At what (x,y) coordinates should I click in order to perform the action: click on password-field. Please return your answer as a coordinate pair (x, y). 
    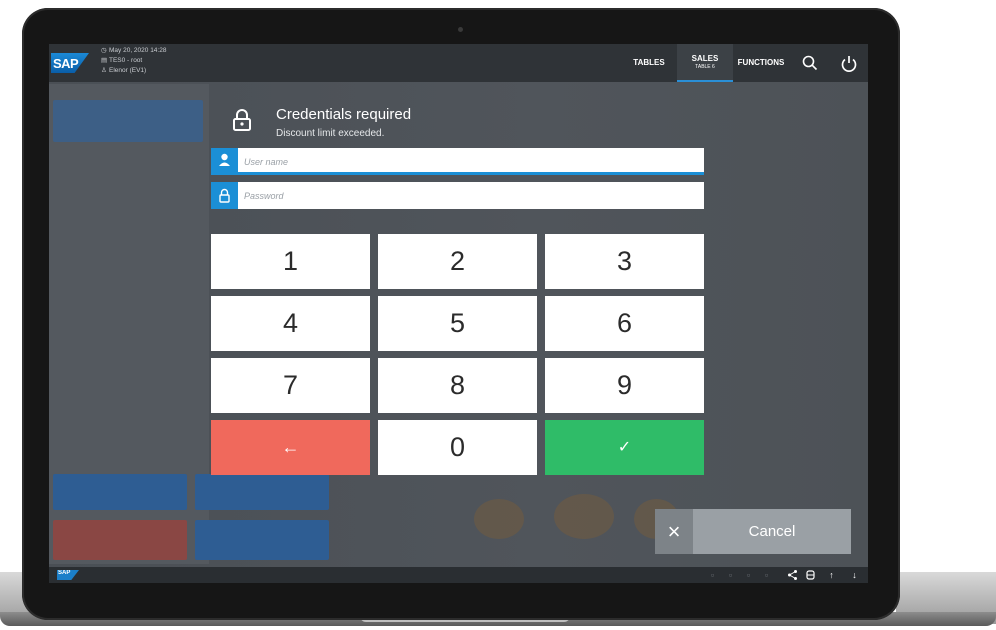
    Looking at the image, I should click on (457, 195).